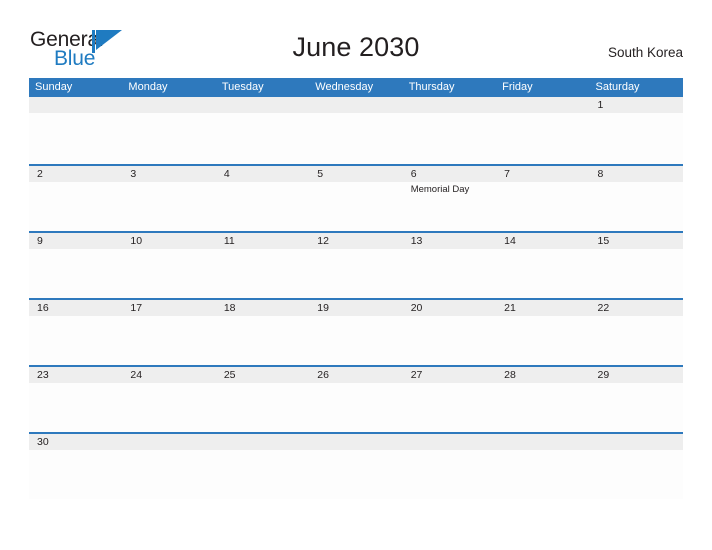  I want to click on week-row: 30, so click(356, 465).